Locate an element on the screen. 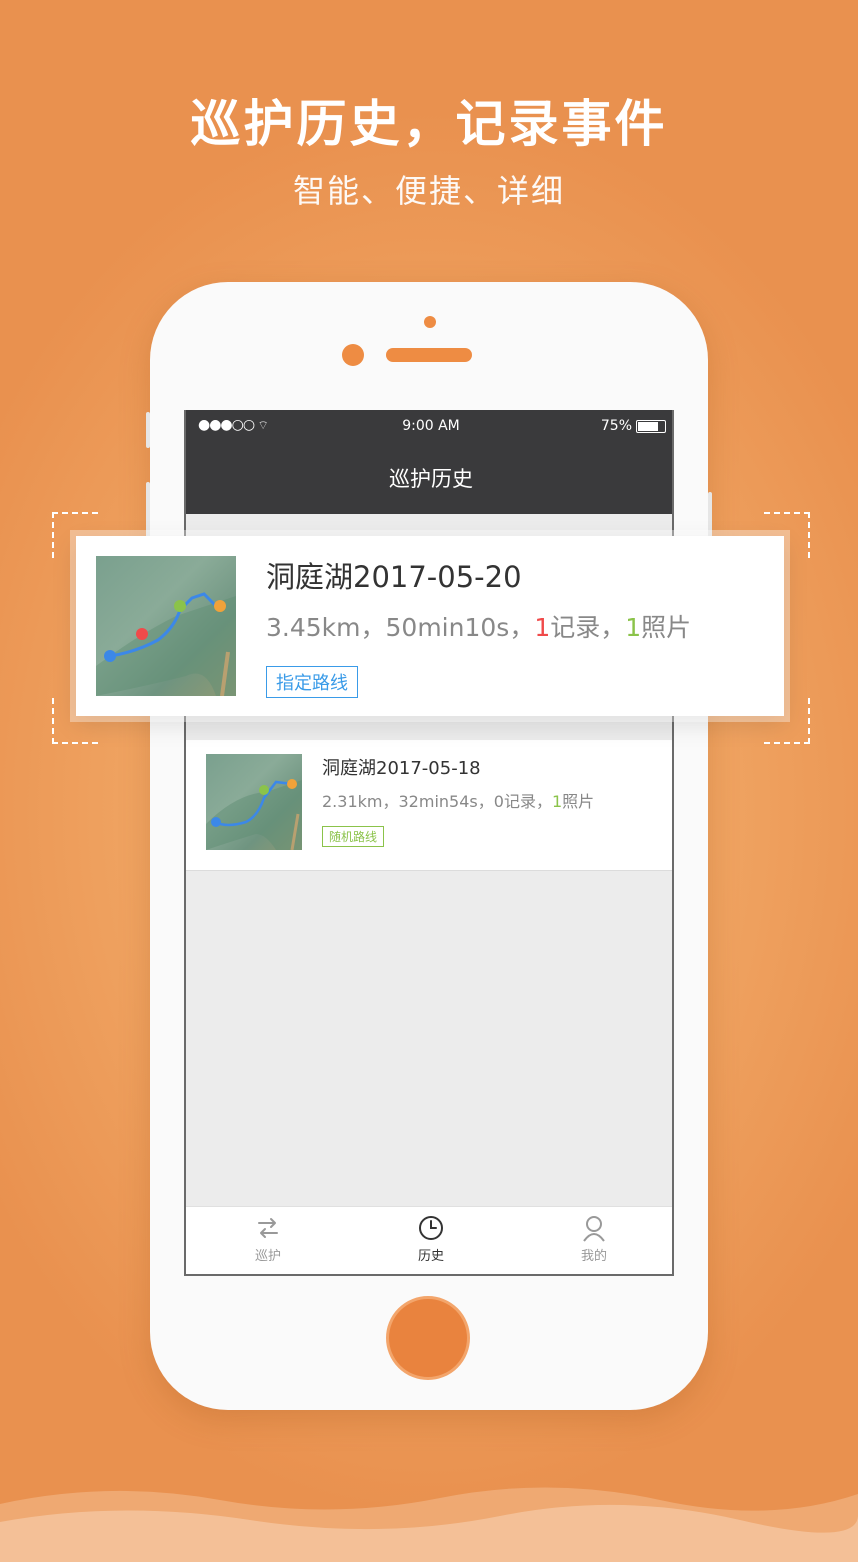  home-button is located at coordinates (428, 1338).